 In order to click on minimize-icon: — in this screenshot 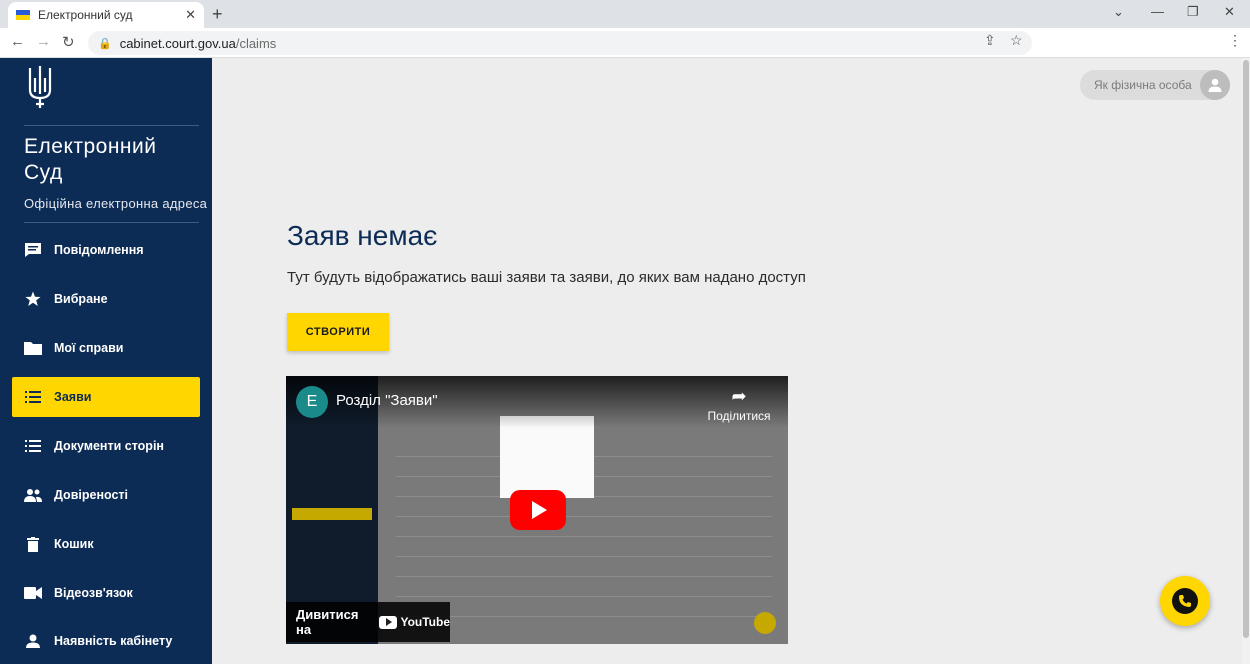, I will do `click(1157, 11)`.